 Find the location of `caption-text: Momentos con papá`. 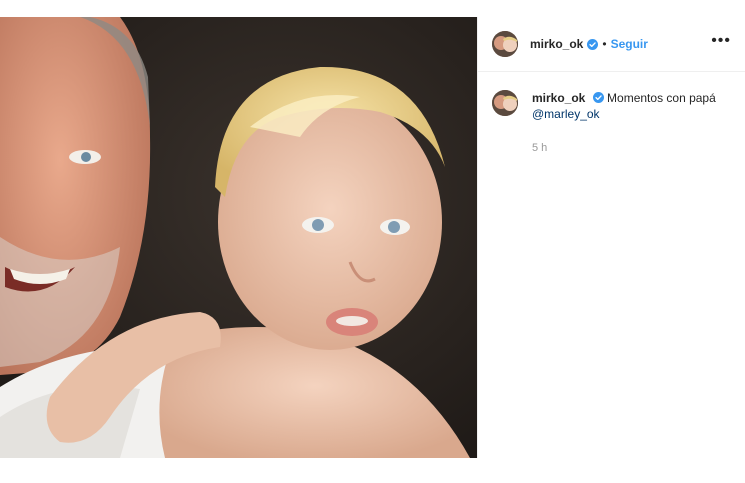

caption-text: Momentos con papá is located at coordinates (661, 98).